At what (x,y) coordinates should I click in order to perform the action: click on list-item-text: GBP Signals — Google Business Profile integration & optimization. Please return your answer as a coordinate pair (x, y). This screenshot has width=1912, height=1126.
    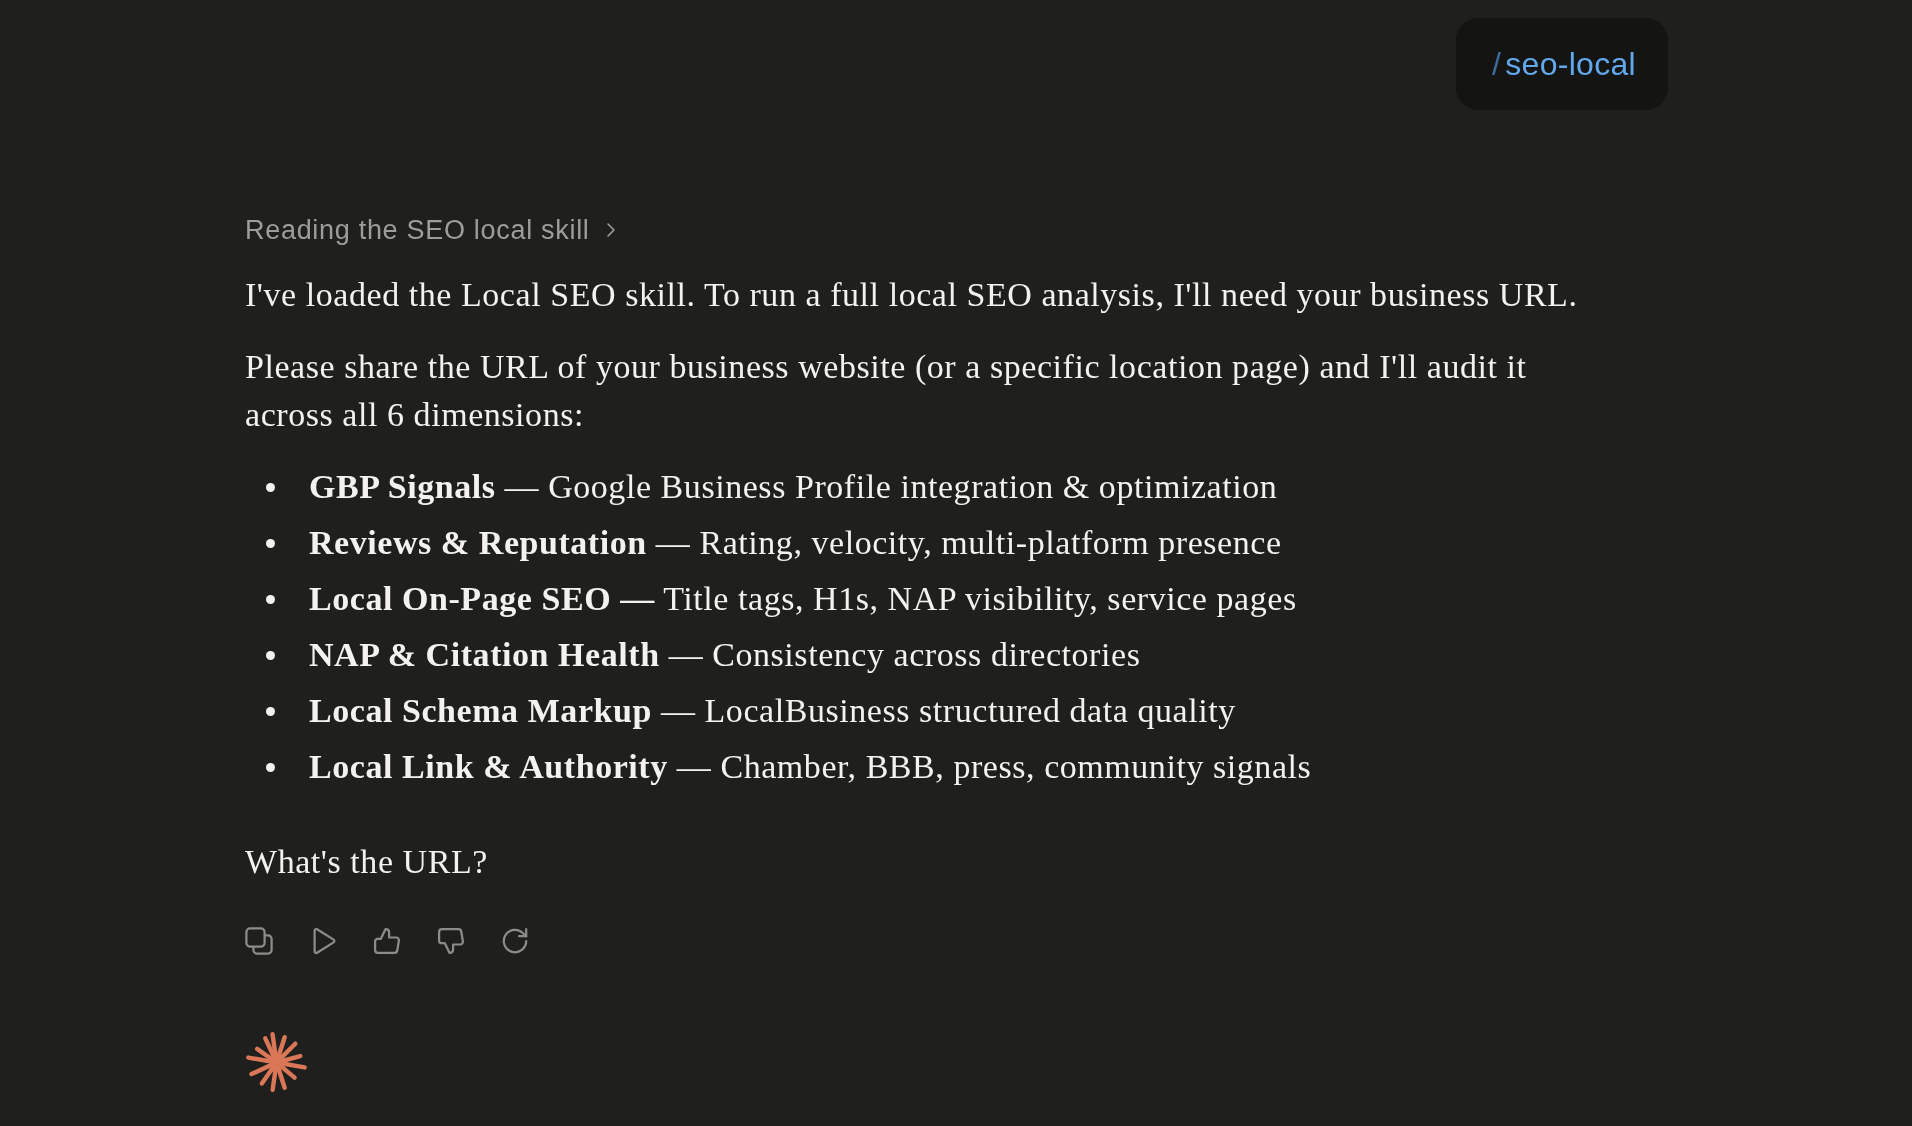
    Looking at the image, I should click on (793, 487).